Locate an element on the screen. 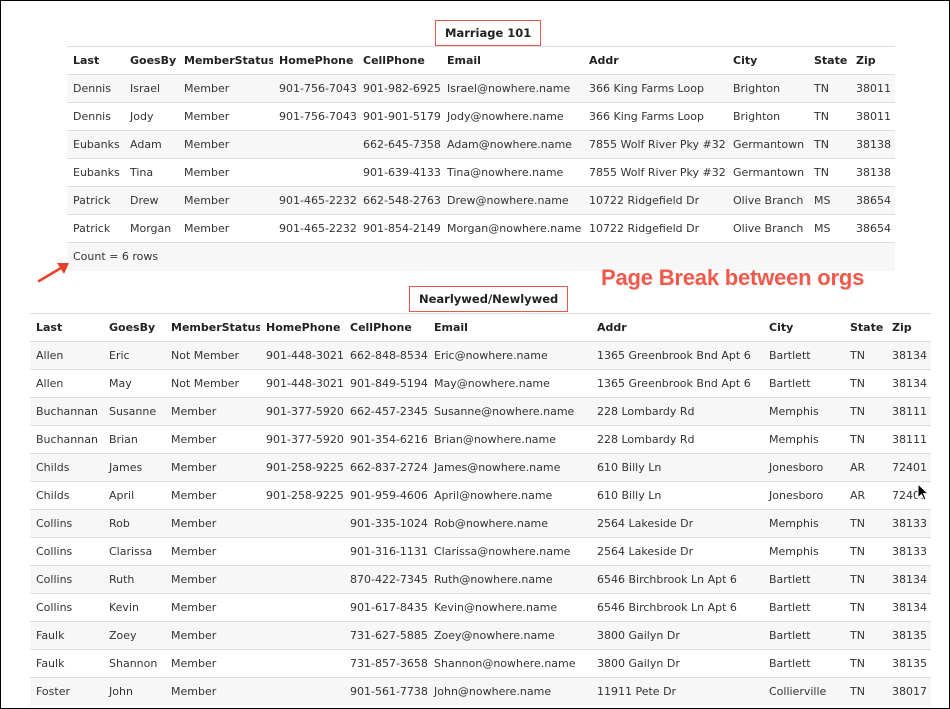 This screenshot has height=709, width=950. cell-email: Zoey@nowhere.name is located at coordinates (509, 635).